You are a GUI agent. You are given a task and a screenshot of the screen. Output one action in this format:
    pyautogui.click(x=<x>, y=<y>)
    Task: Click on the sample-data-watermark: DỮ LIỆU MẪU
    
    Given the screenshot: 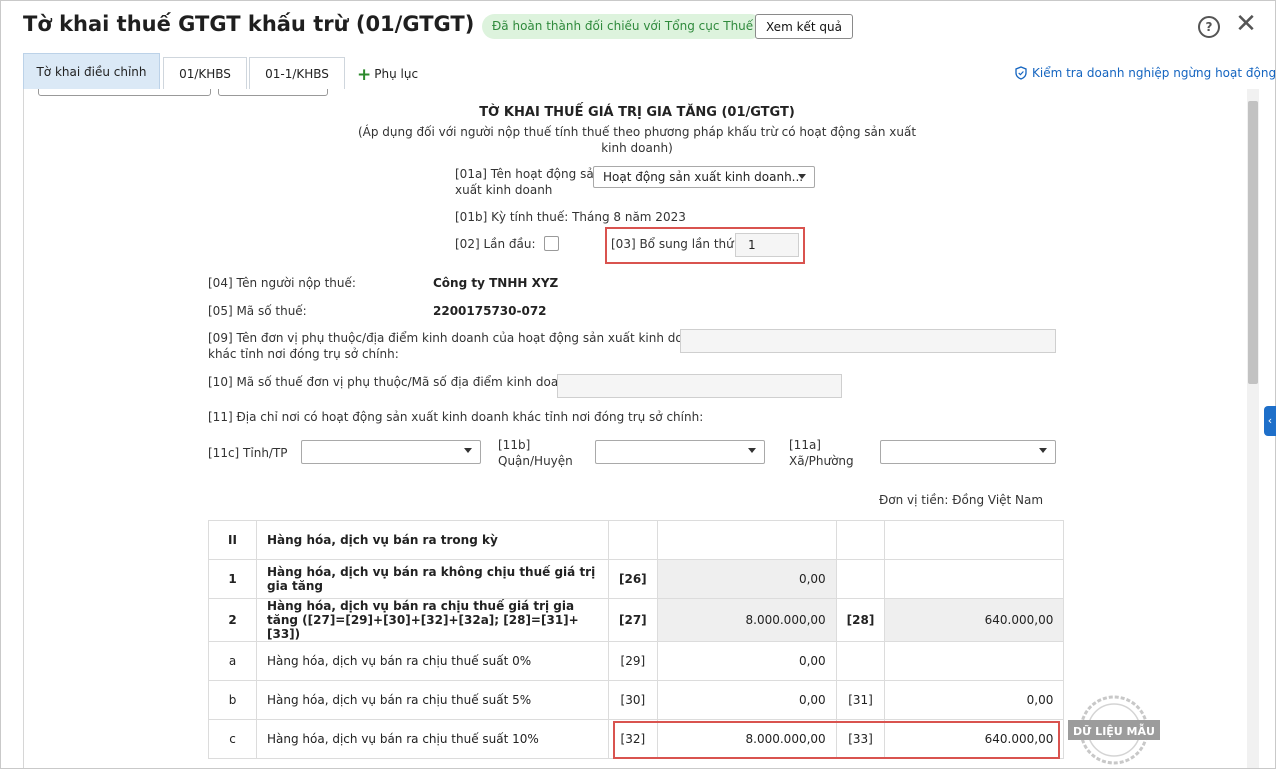 What is the action you would take?
    pyautogui.click(x=1114, y=730)
    